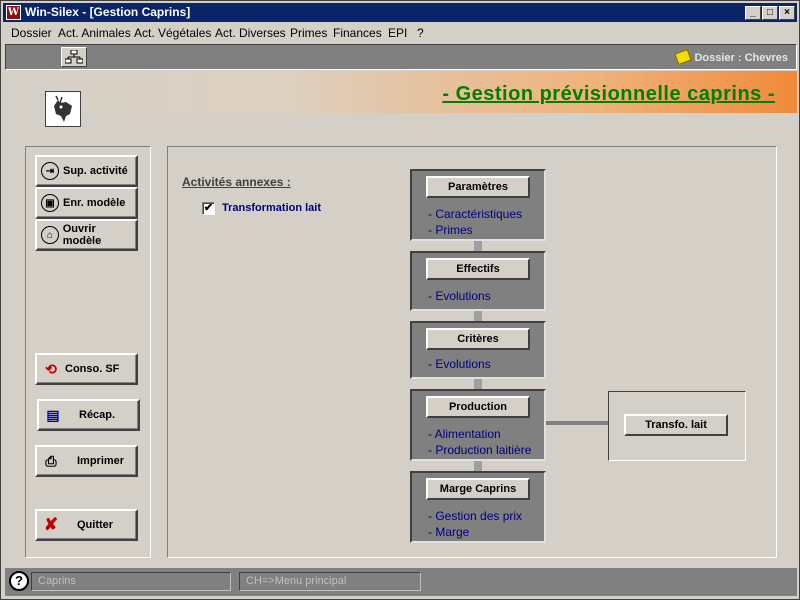 The width and height of the screenshot is (800, 600). What do you see at coordinates (450, 230) in the screenshot?
I see `link-primes: - Primes` at bounding box center [450, 230].